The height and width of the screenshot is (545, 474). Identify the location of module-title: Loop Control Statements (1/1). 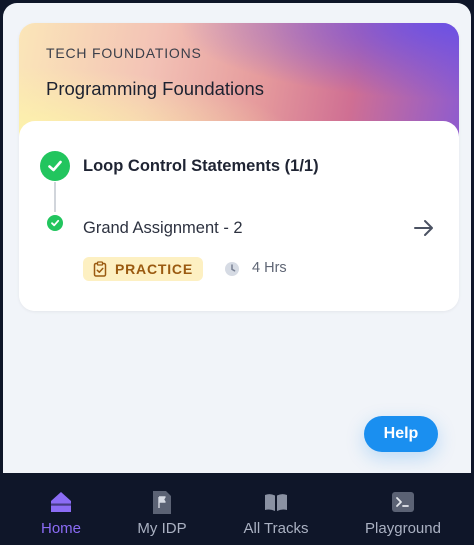
(201, 166).